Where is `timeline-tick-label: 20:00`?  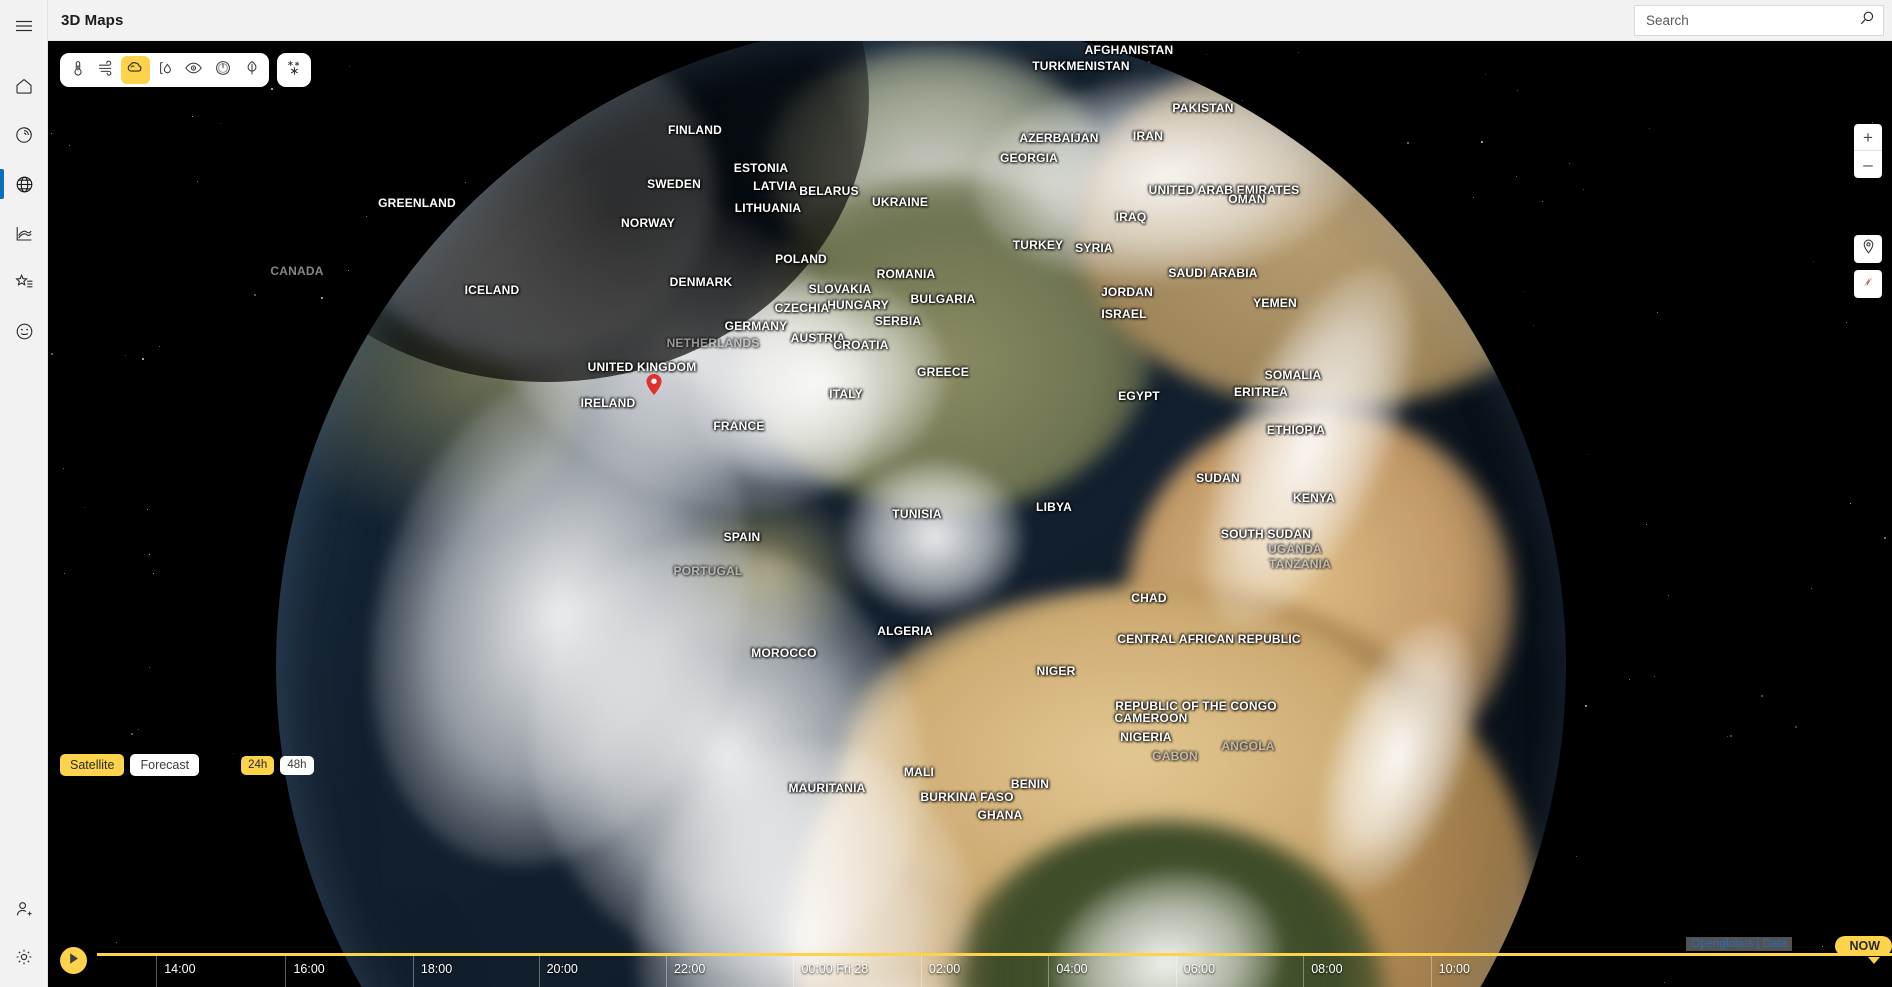 timeline-tick-label: 20:00 is located at coordinates (562, 969).